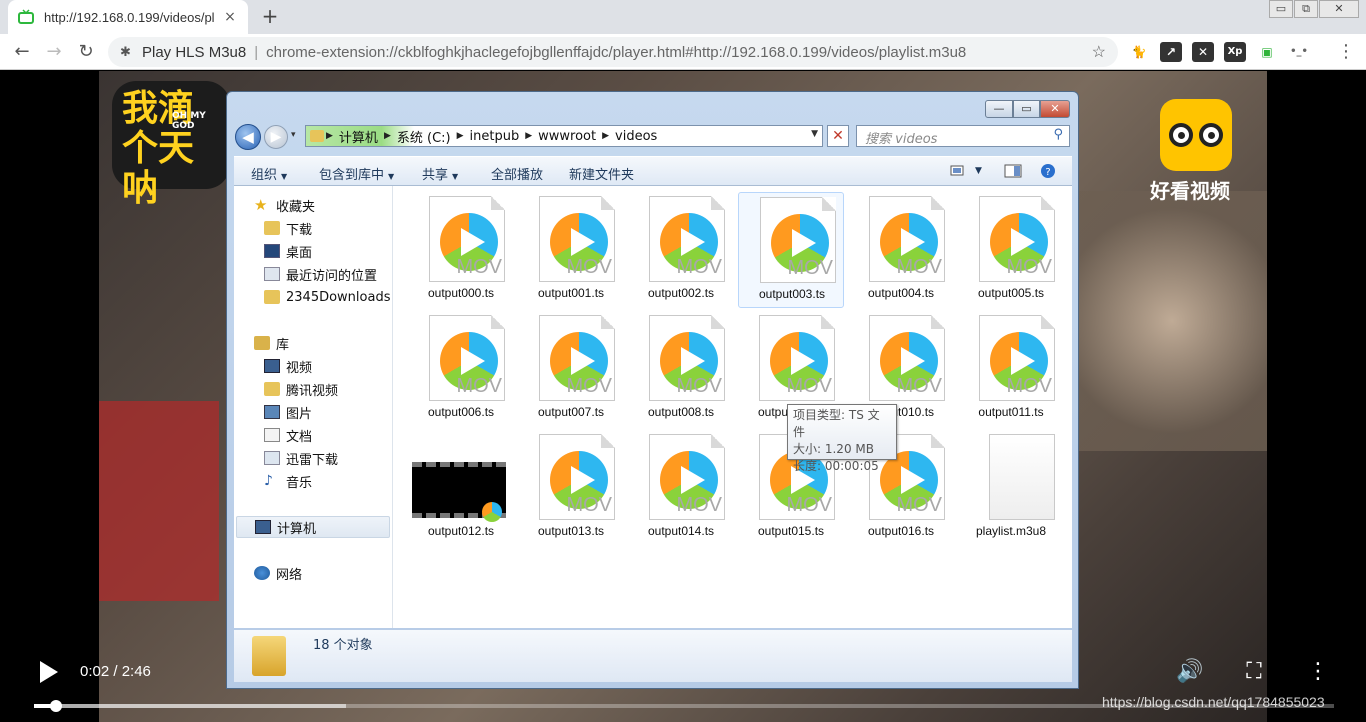 Image resolution: width=1366 pixels, height=722 pixels. What do you see at coordinates (461, 412) in the screenshot?
I see `file-name: output006.ts` at bounding box center [461, 412].